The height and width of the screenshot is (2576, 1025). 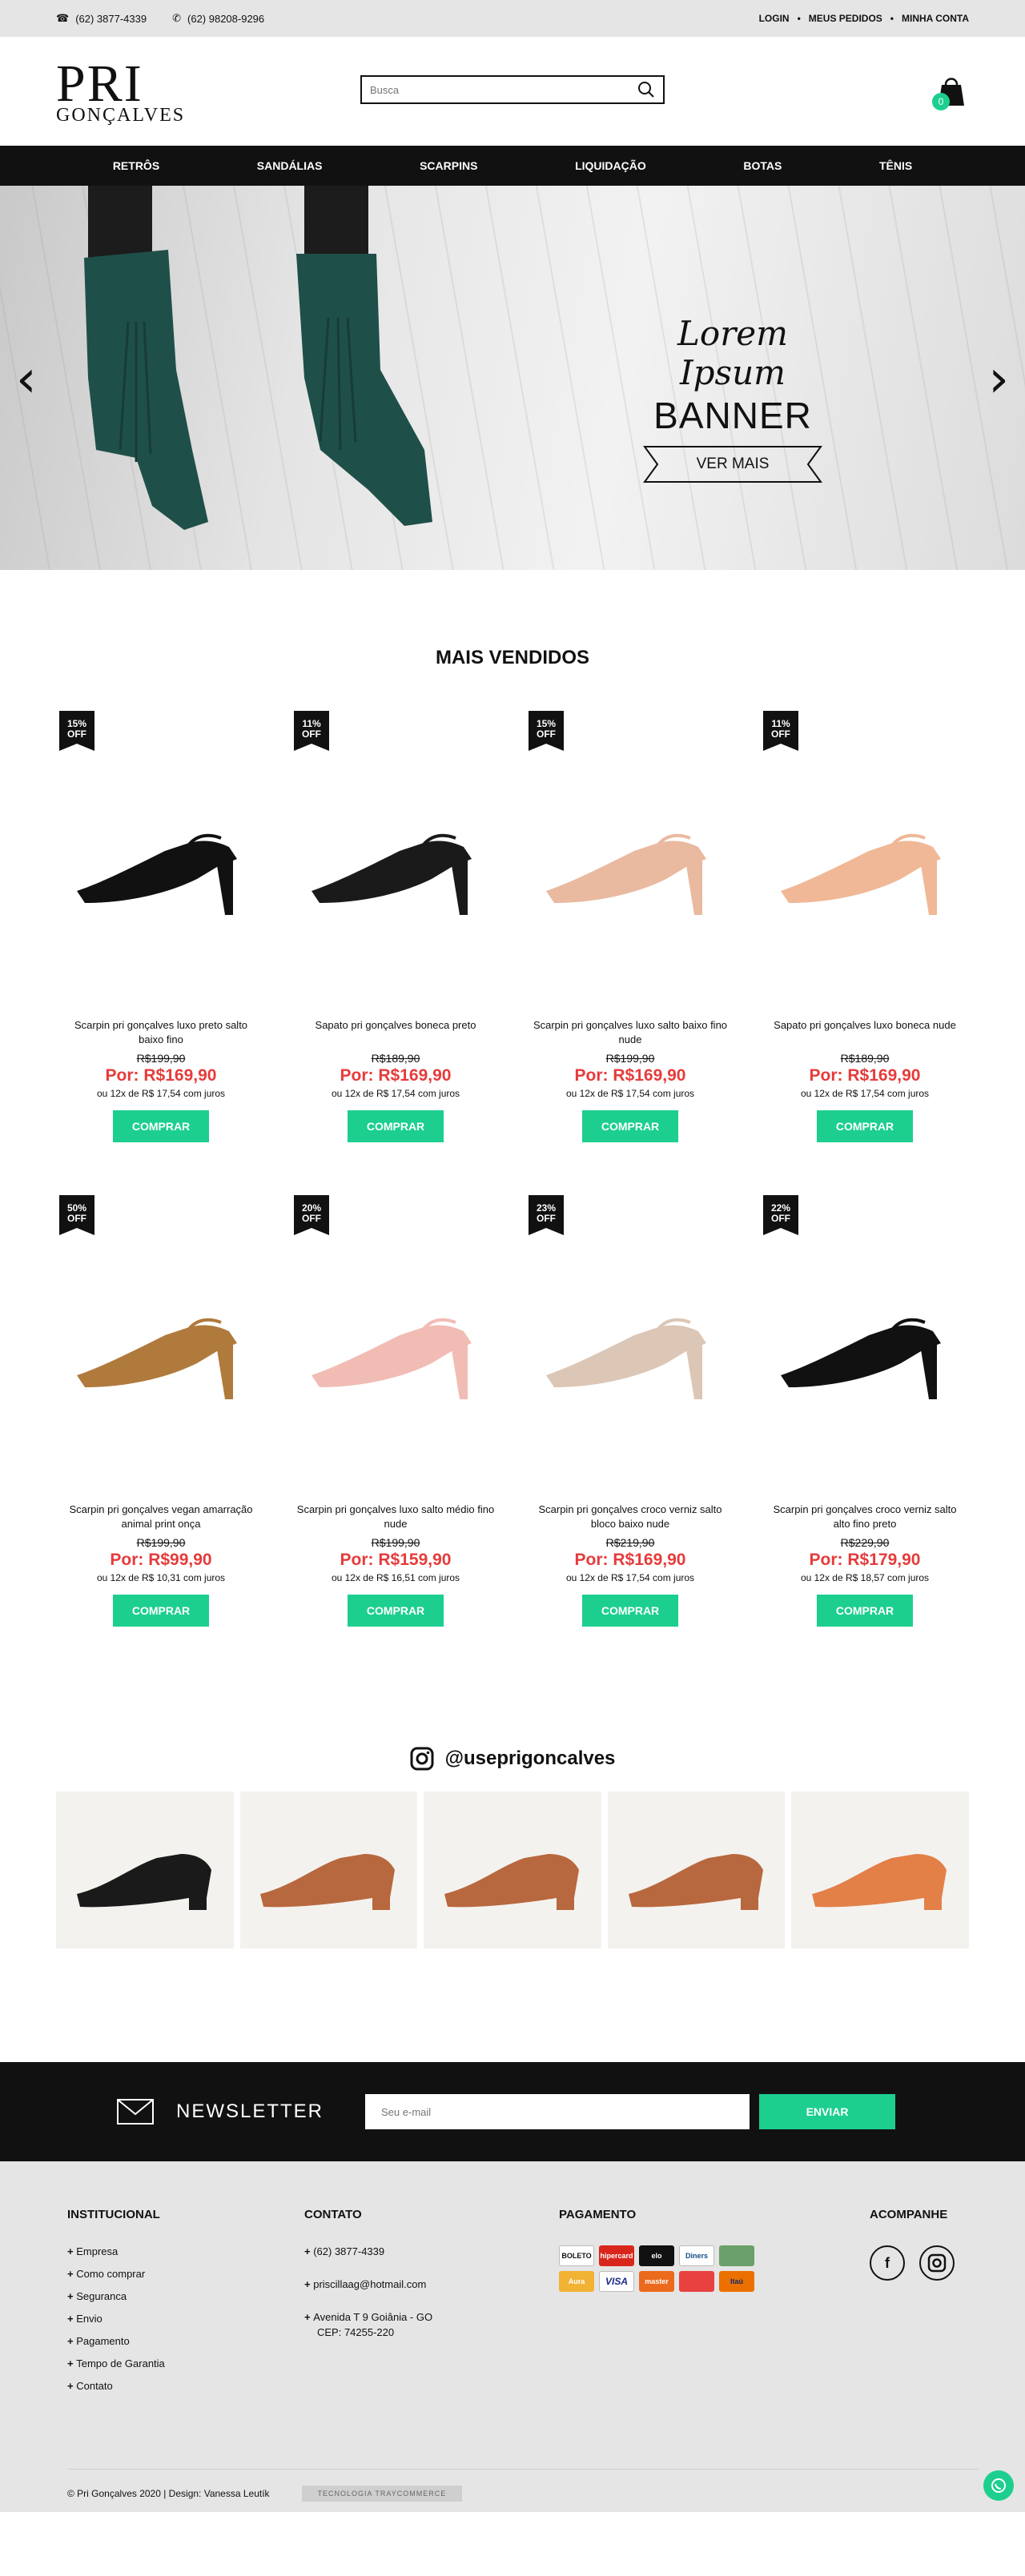 What do you see at coordinates (935, 18) in the screenshot?
I see `my-account-link: MINHA CONTA` at bounding box center [935, 18].